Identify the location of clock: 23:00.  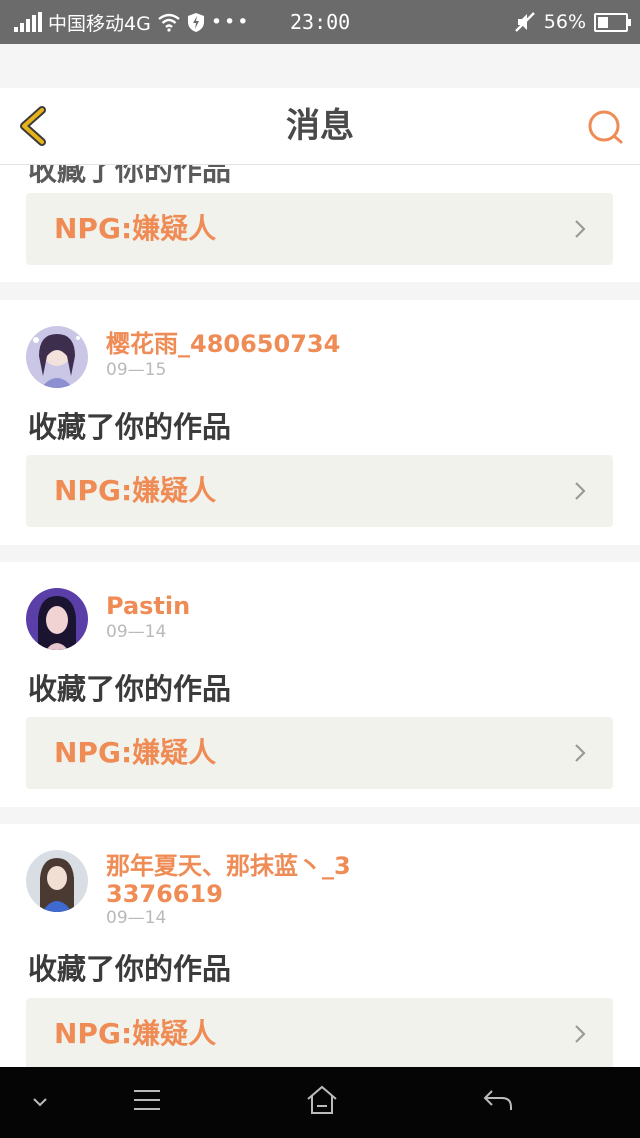
(320, 22).